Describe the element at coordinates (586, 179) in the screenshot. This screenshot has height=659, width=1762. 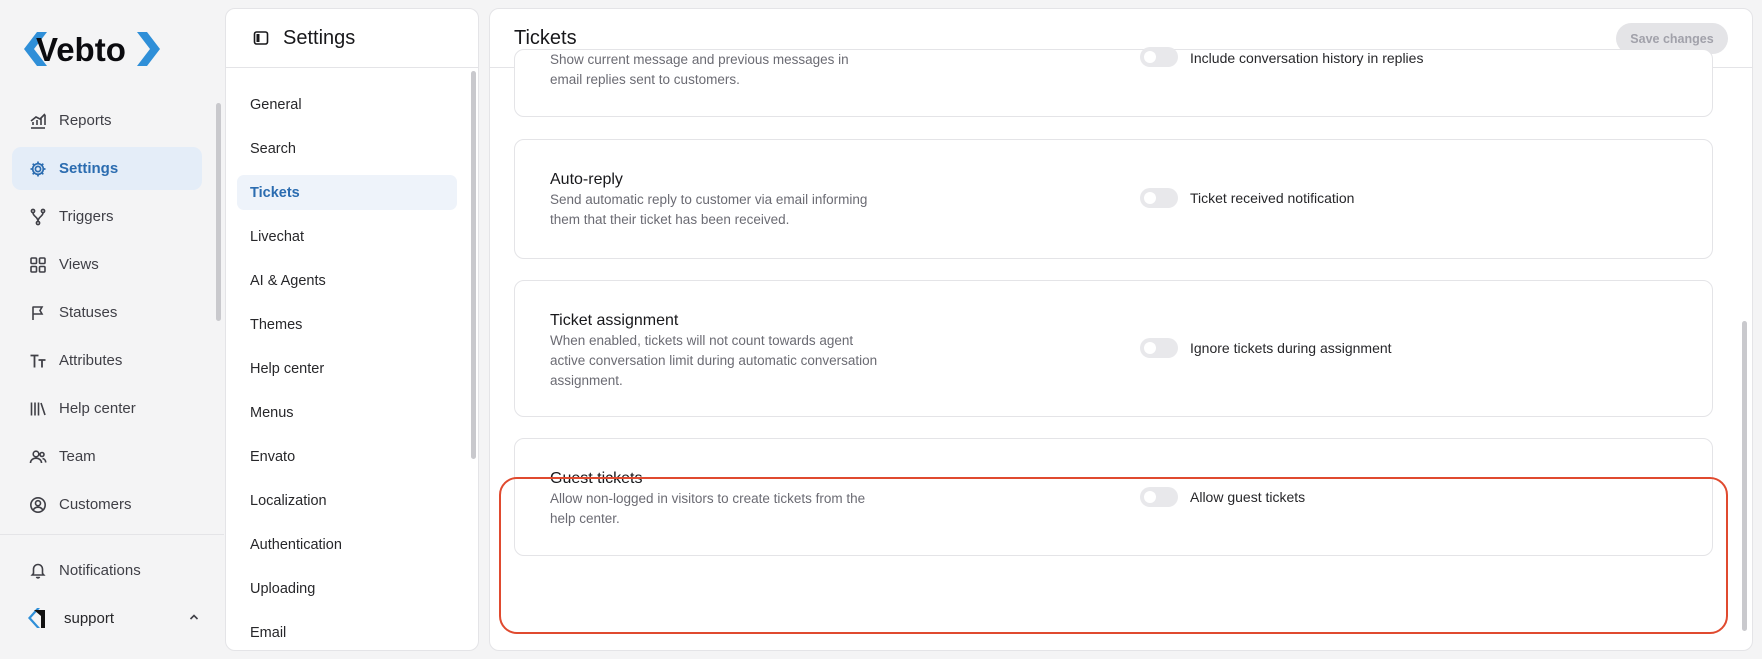
I see `card-title: Auto-reply` at that location.